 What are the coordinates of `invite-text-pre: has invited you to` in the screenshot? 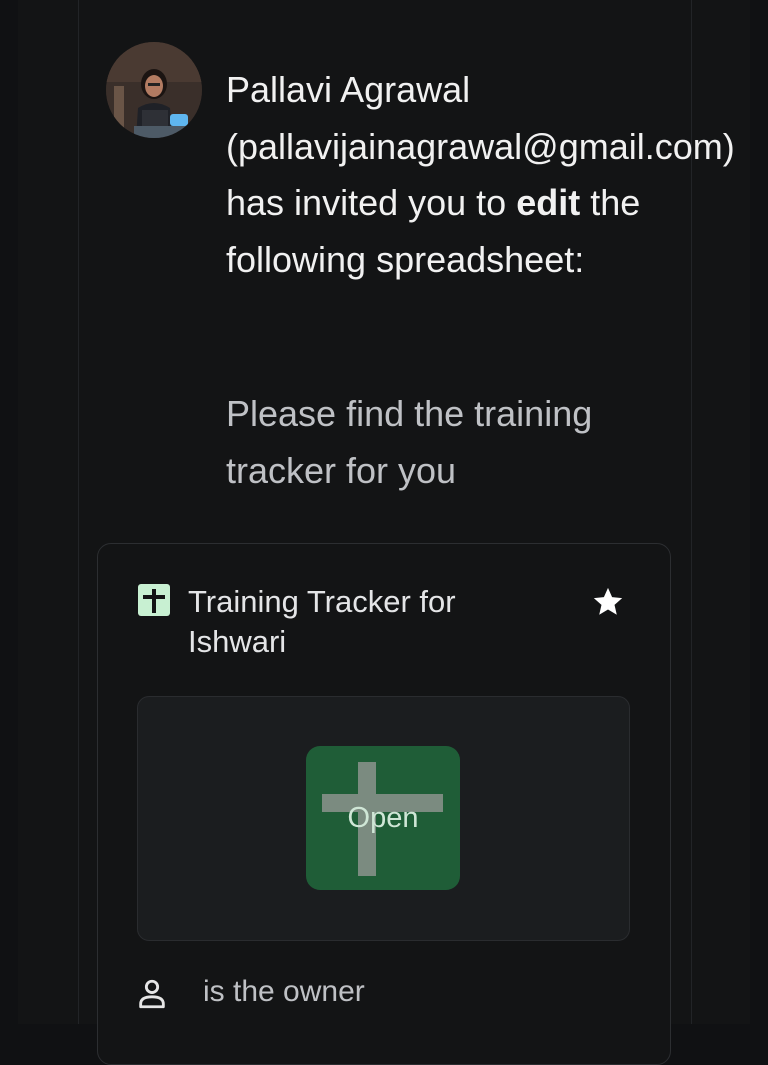 It's located at (366, 202).